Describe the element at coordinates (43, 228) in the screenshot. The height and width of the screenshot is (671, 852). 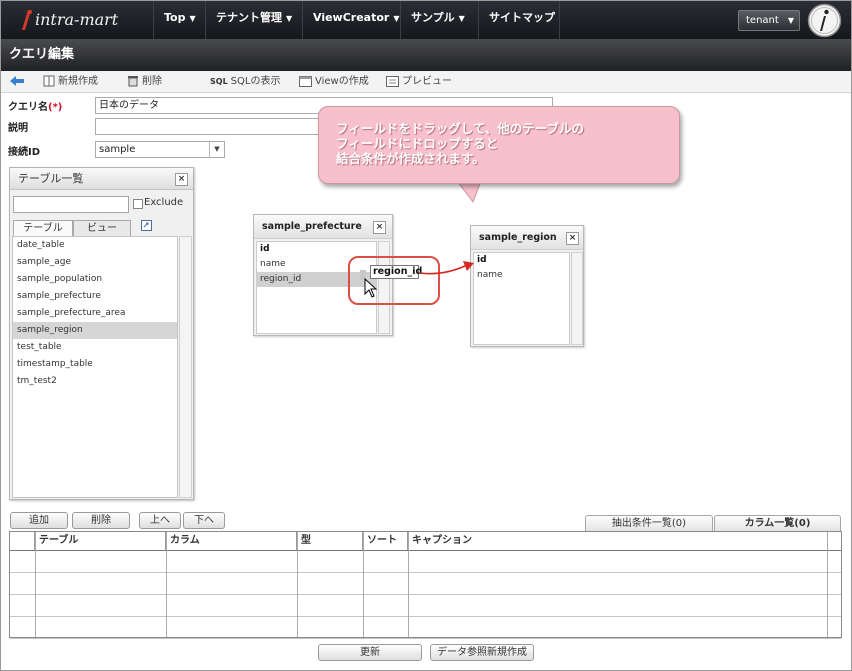
I see `tab-tables: テーブル` at that location.